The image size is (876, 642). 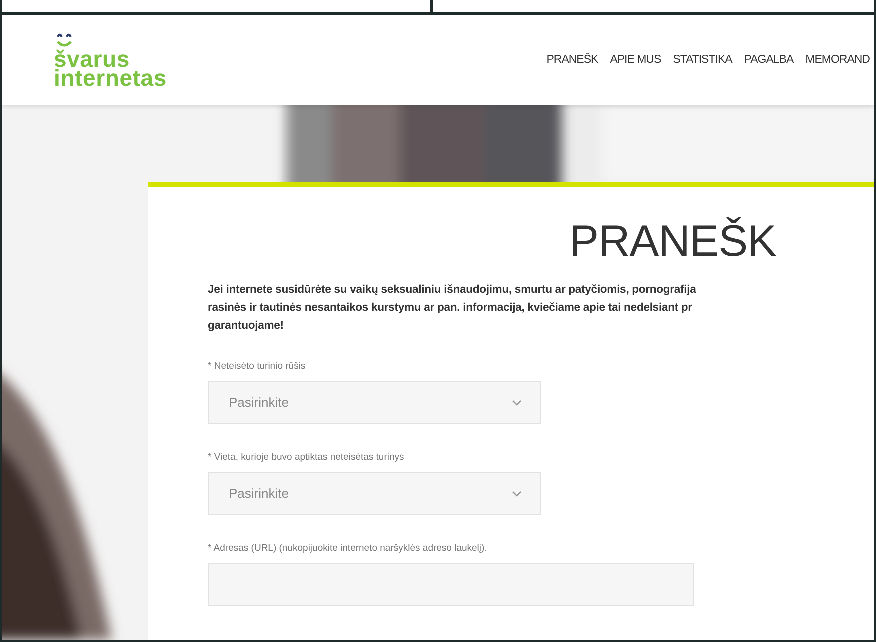 What do you see at coordinates (451, 584) in the screenshot?
I see `url-field` at bounding box center [451, 584].